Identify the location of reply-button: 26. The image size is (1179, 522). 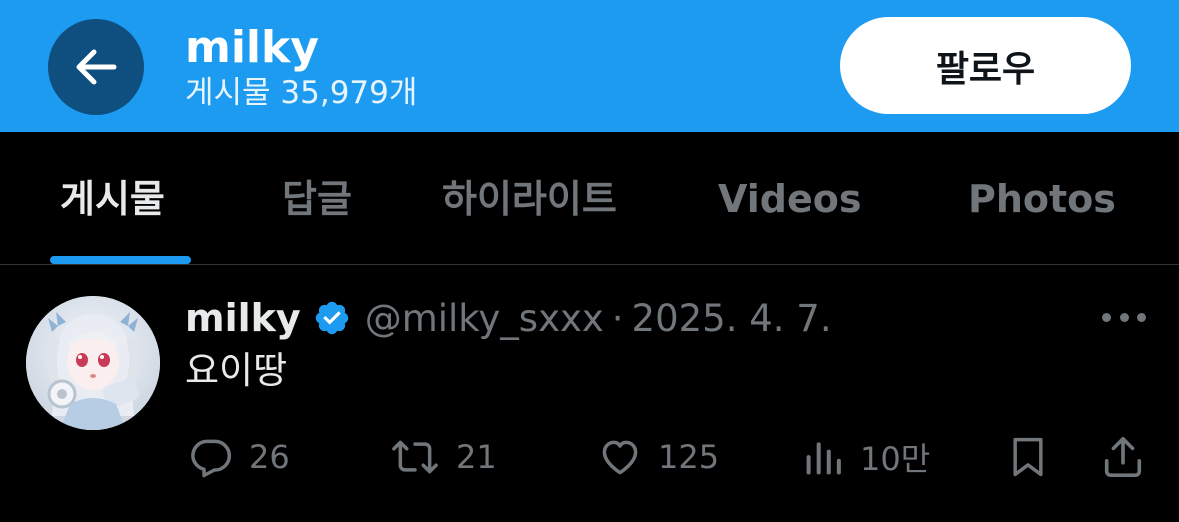
(238, 457).